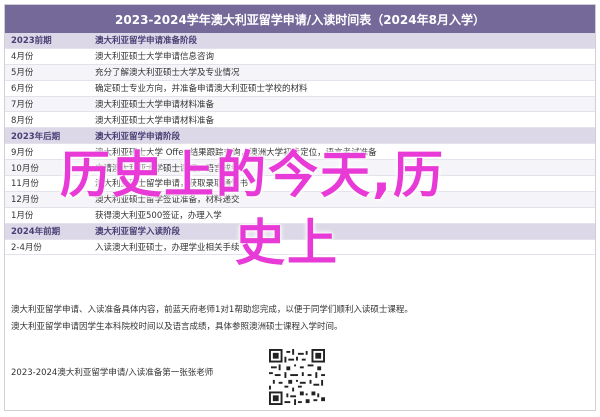 The width and height of the screenshot is (600, 417). I want to click on row-date: 2023年后期, so click(36, 136).